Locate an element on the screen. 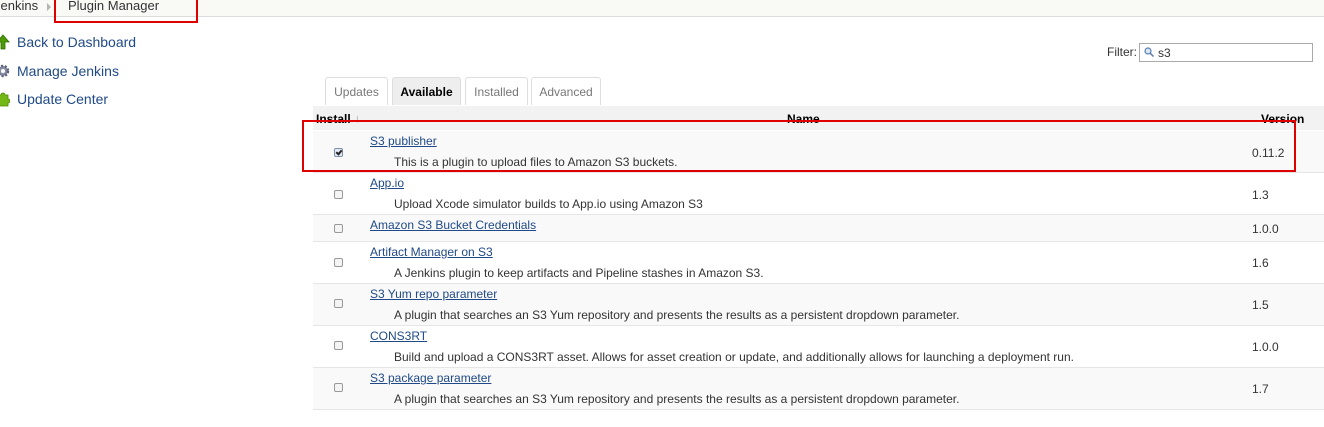  sidebar-item-label: Manage Jenkins is located at coordinates (68, 71).